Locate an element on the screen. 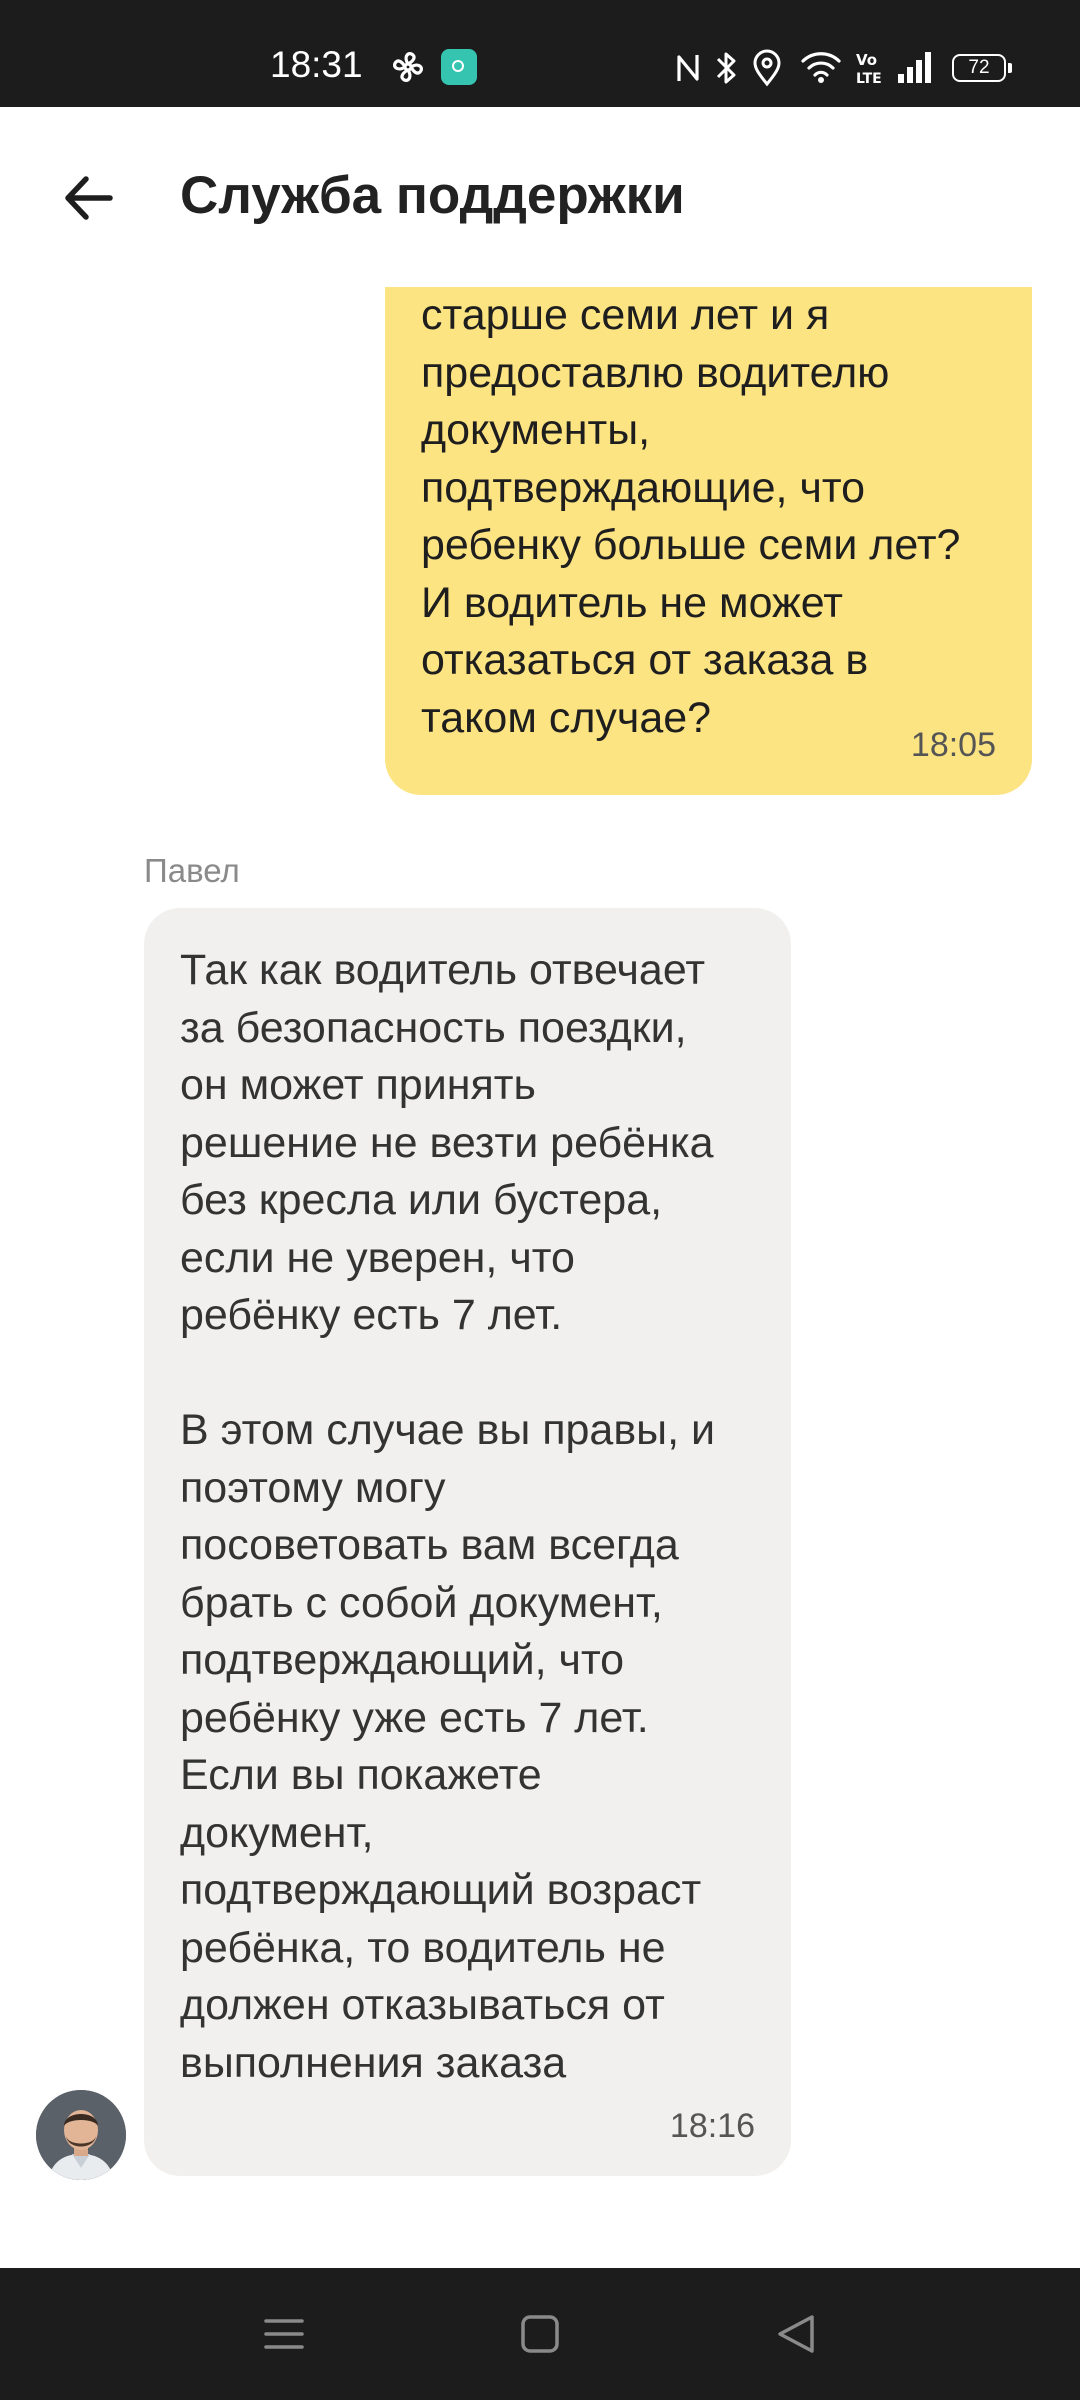 The width and height of the screenshot is (1080, 2400). battery-icon: 72 is located at coordinates (982, 68).